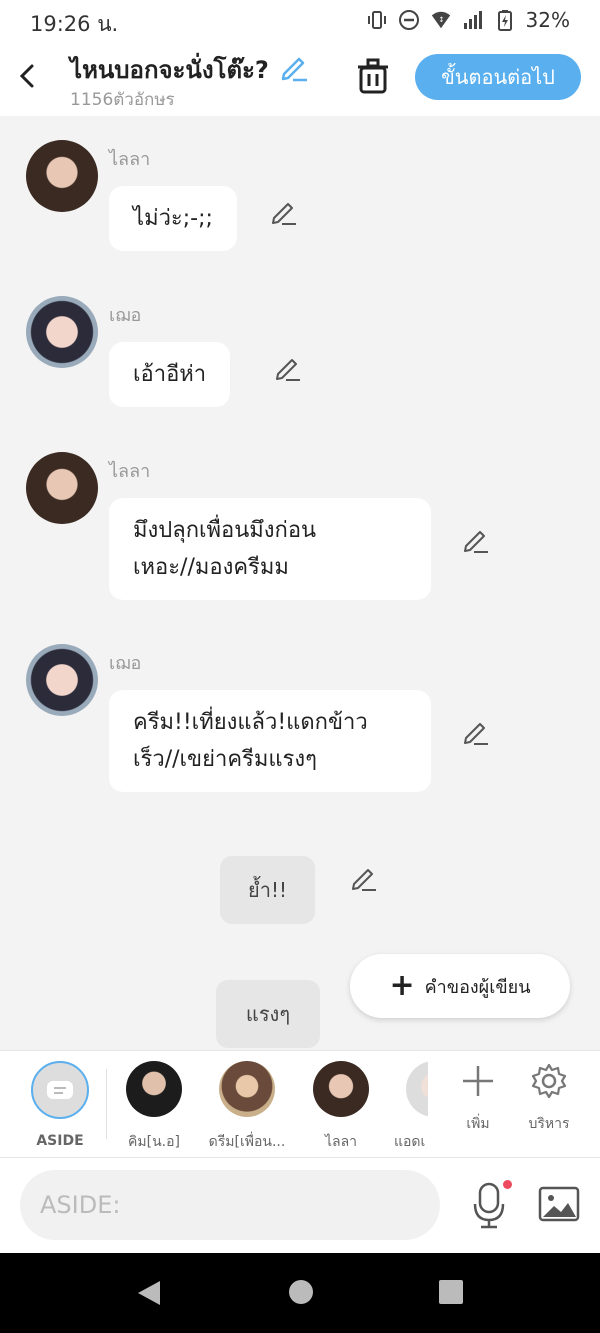 Image resolution: width=600 pixels, height=1333 pixels. Describe the element at coordinates (477, 987) in the screenshot. I see `author-note-label: คำของผู้เขียน` at that location.